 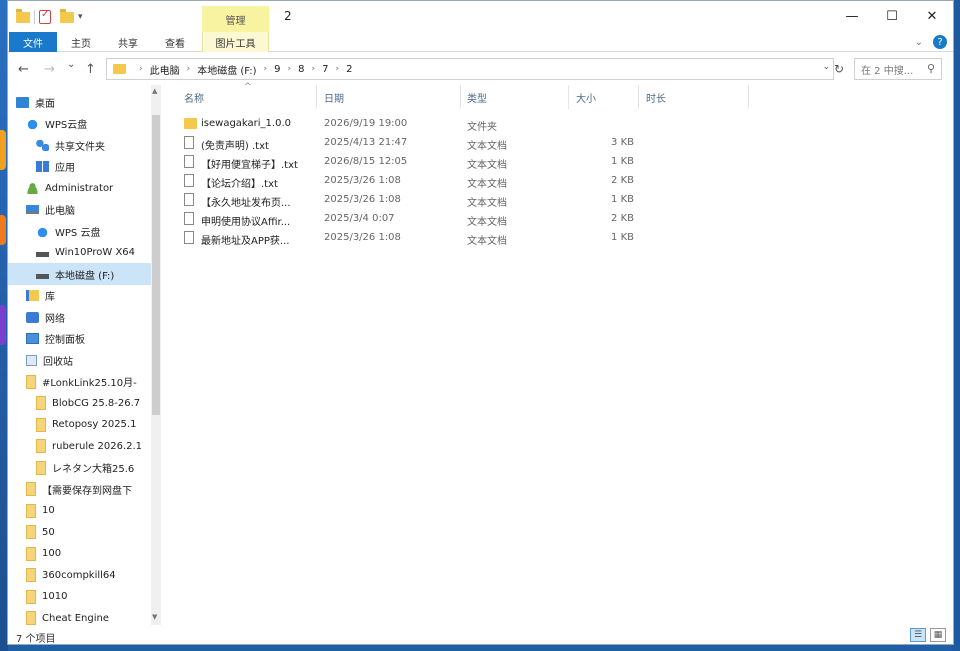 What do you see at coordinates (79, 446) in the screenshot?
I see `sidebar-item: ruberule 2026.2.1` at bounding box center [79, 446].